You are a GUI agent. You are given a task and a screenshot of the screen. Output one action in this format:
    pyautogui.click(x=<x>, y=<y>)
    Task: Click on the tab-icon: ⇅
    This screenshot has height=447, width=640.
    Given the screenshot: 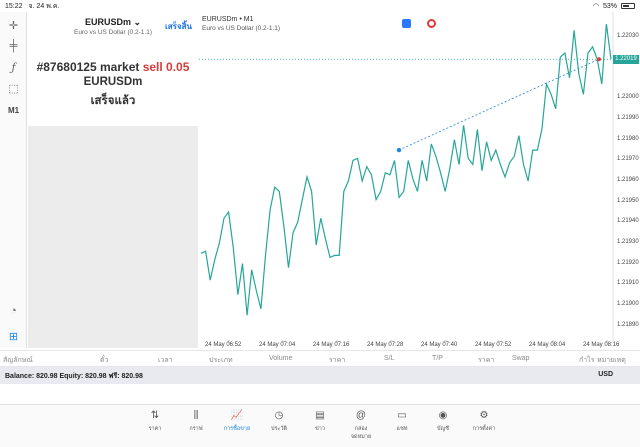 What is the action you would take?
    pyautogui.click(x=155, y=415)
    